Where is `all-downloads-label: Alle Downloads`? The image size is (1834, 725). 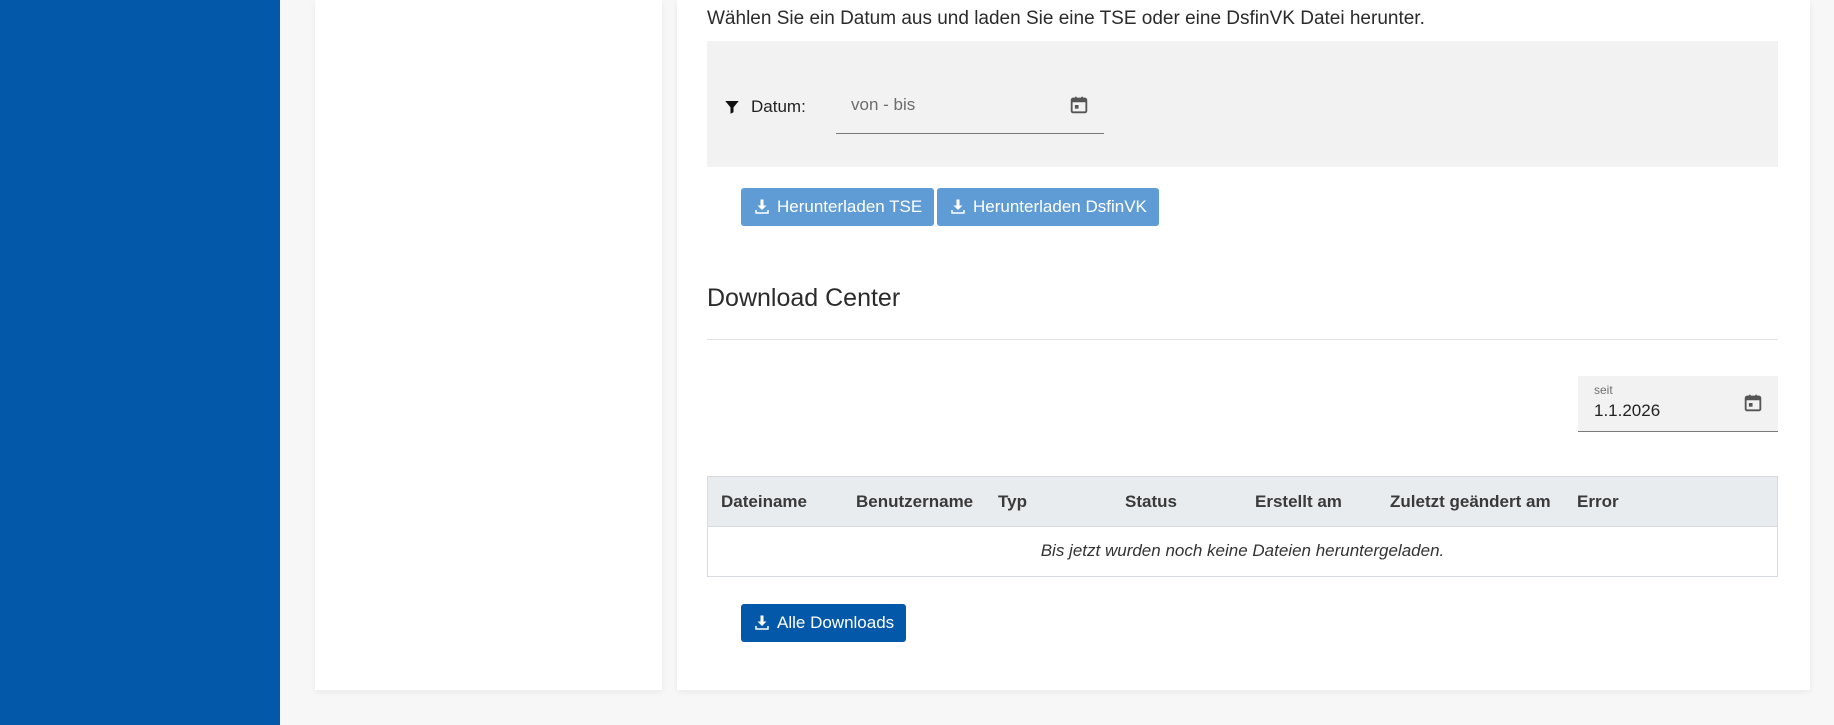
all-downloads-label: Alle Downloads is located at coordinates (836, 622).